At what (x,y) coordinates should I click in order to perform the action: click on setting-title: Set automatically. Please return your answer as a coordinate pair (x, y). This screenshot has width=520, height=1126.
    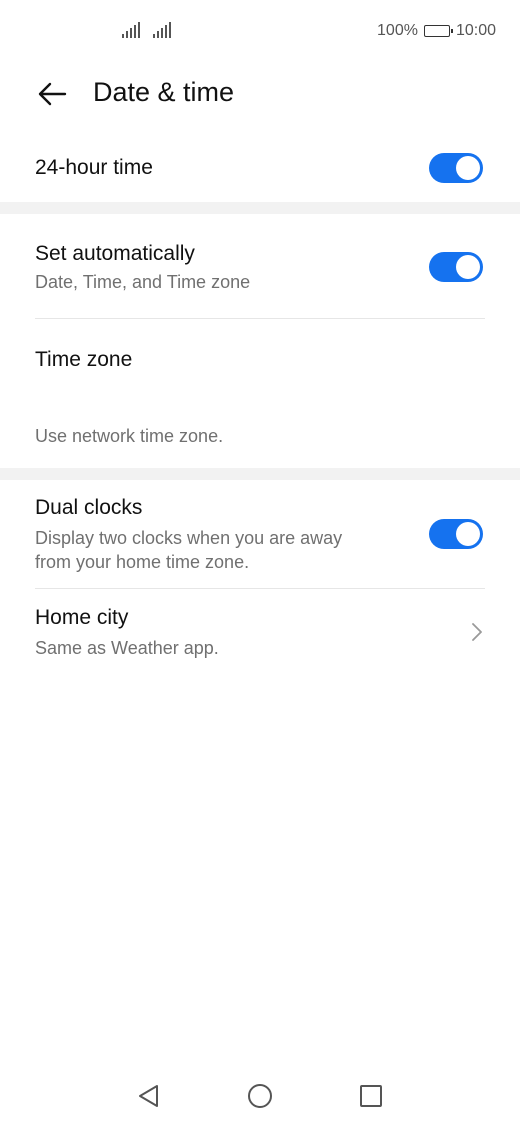
    Looking at the image, I should click on (115, 253).